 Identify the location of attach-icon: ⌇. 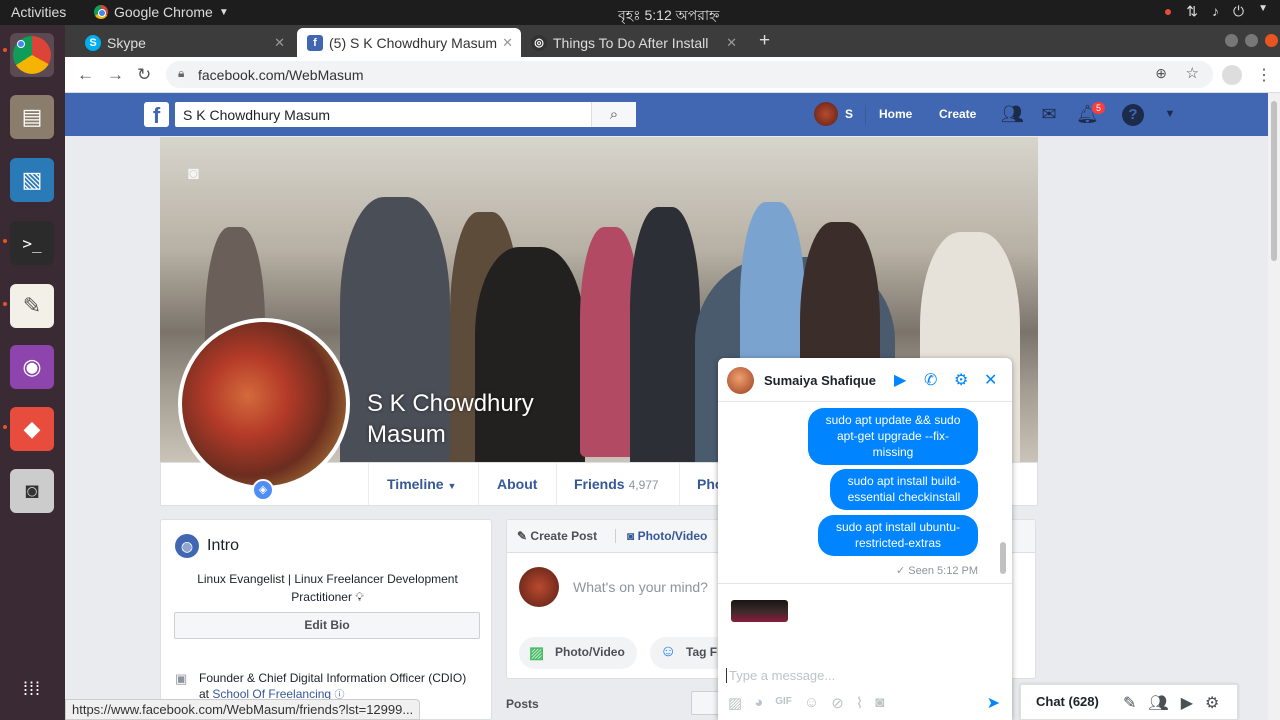
(859, 703).